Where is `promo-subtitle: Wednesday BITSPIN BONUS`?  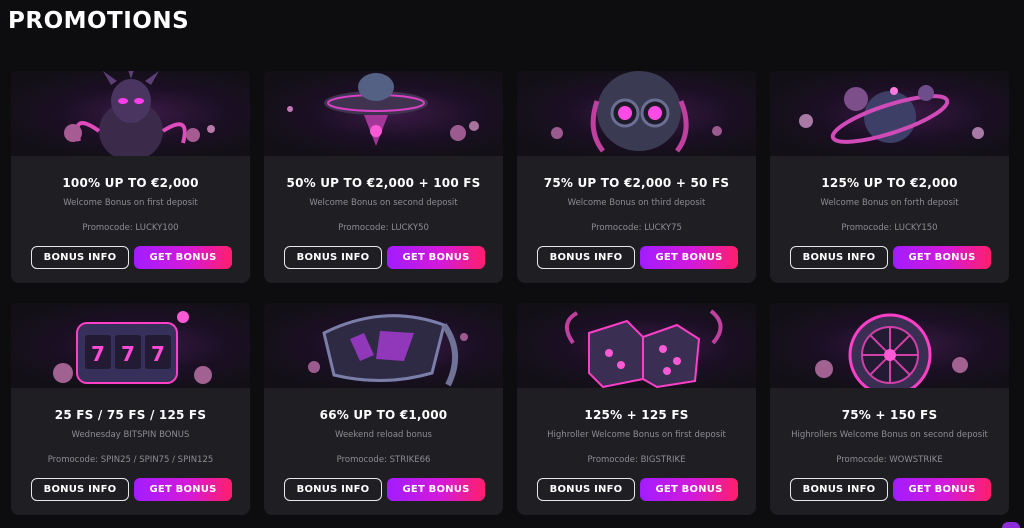
promo-subtitle: Wednesday BITSPIN BONUS is located at coordinates (130, 435).